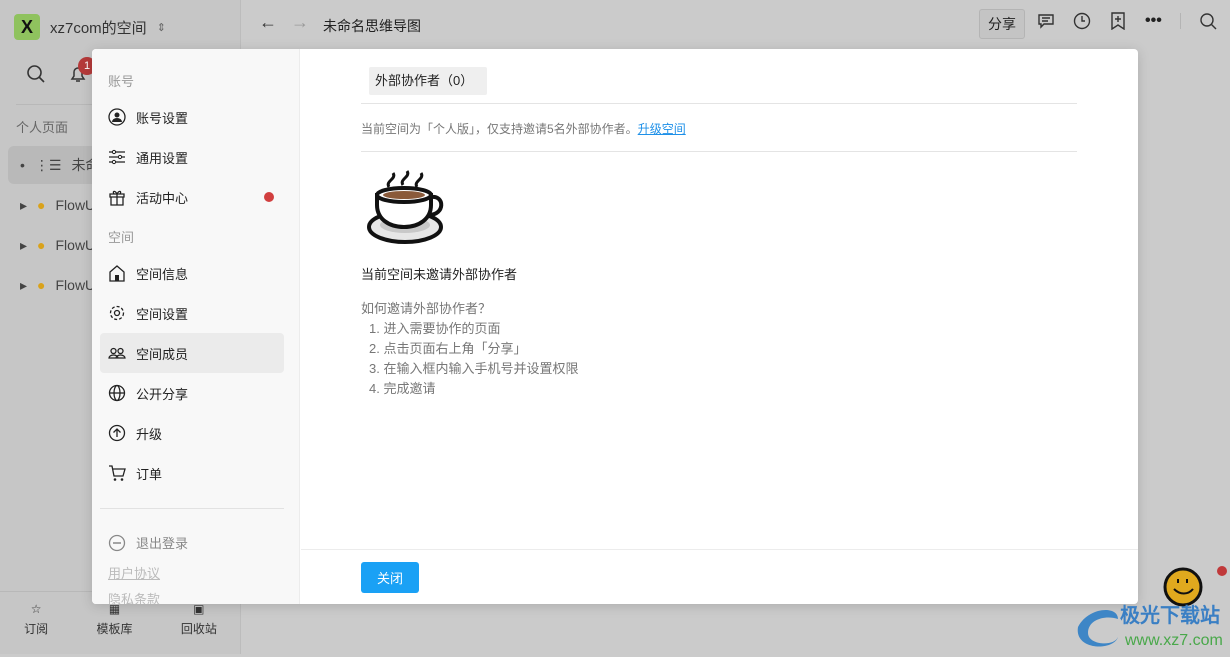 The image size is (1230, 657). Describe the element at coordinates (36, 628) in the screenshot. I see `subscribe-button: ☆ 订阅` at that location.